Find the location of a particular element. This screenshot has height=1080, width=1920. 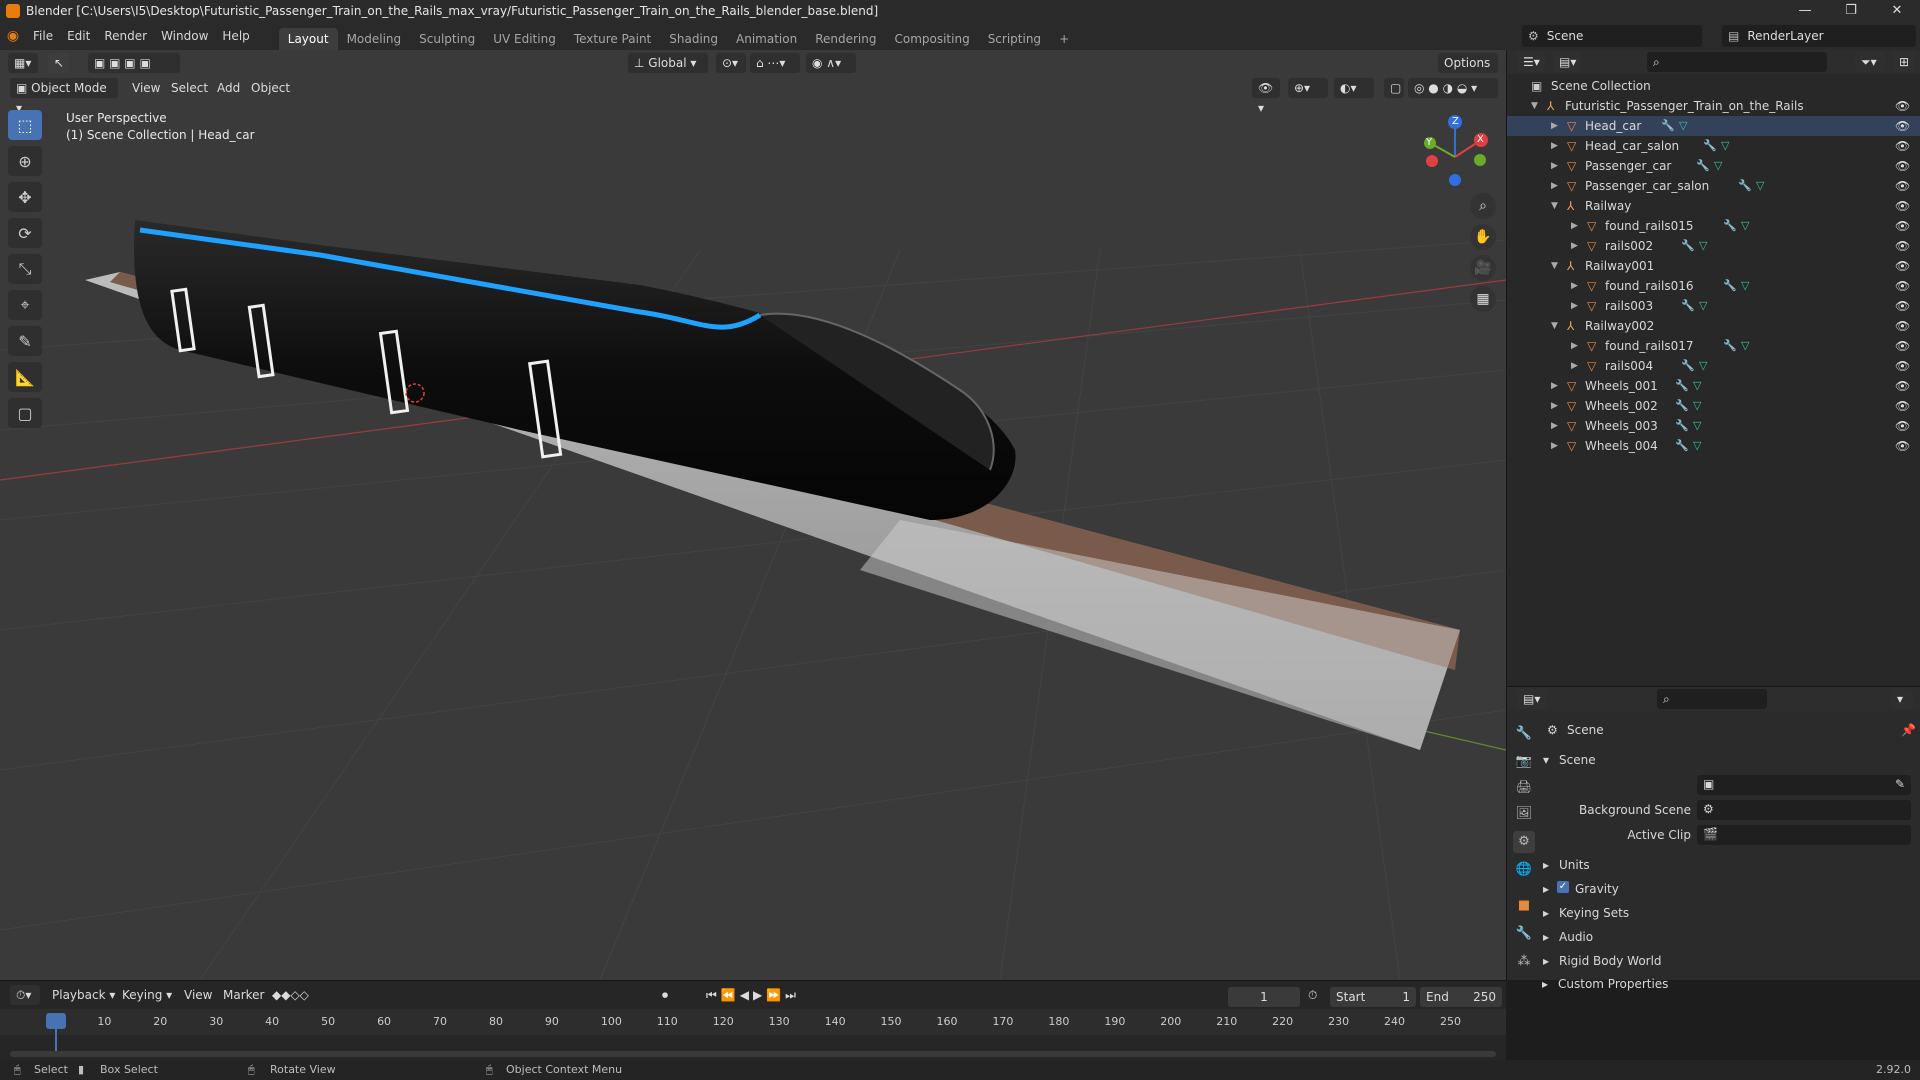

properties-editor-type: ▤▾ is located at coordinates (1532, 699).